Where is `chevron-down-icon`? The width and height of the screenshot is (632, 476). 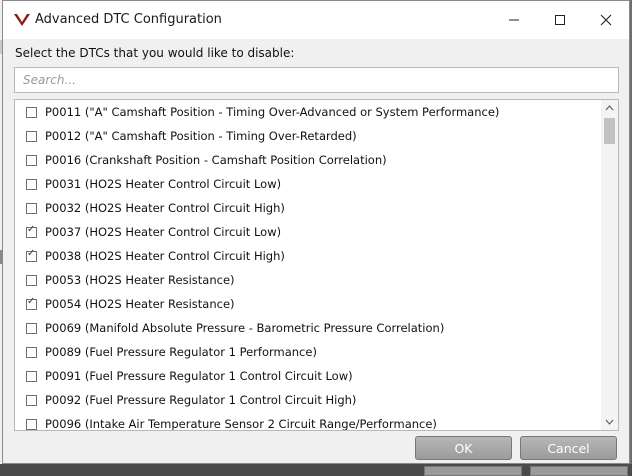
chevron-down-icon is located at coordinates (609, 422).